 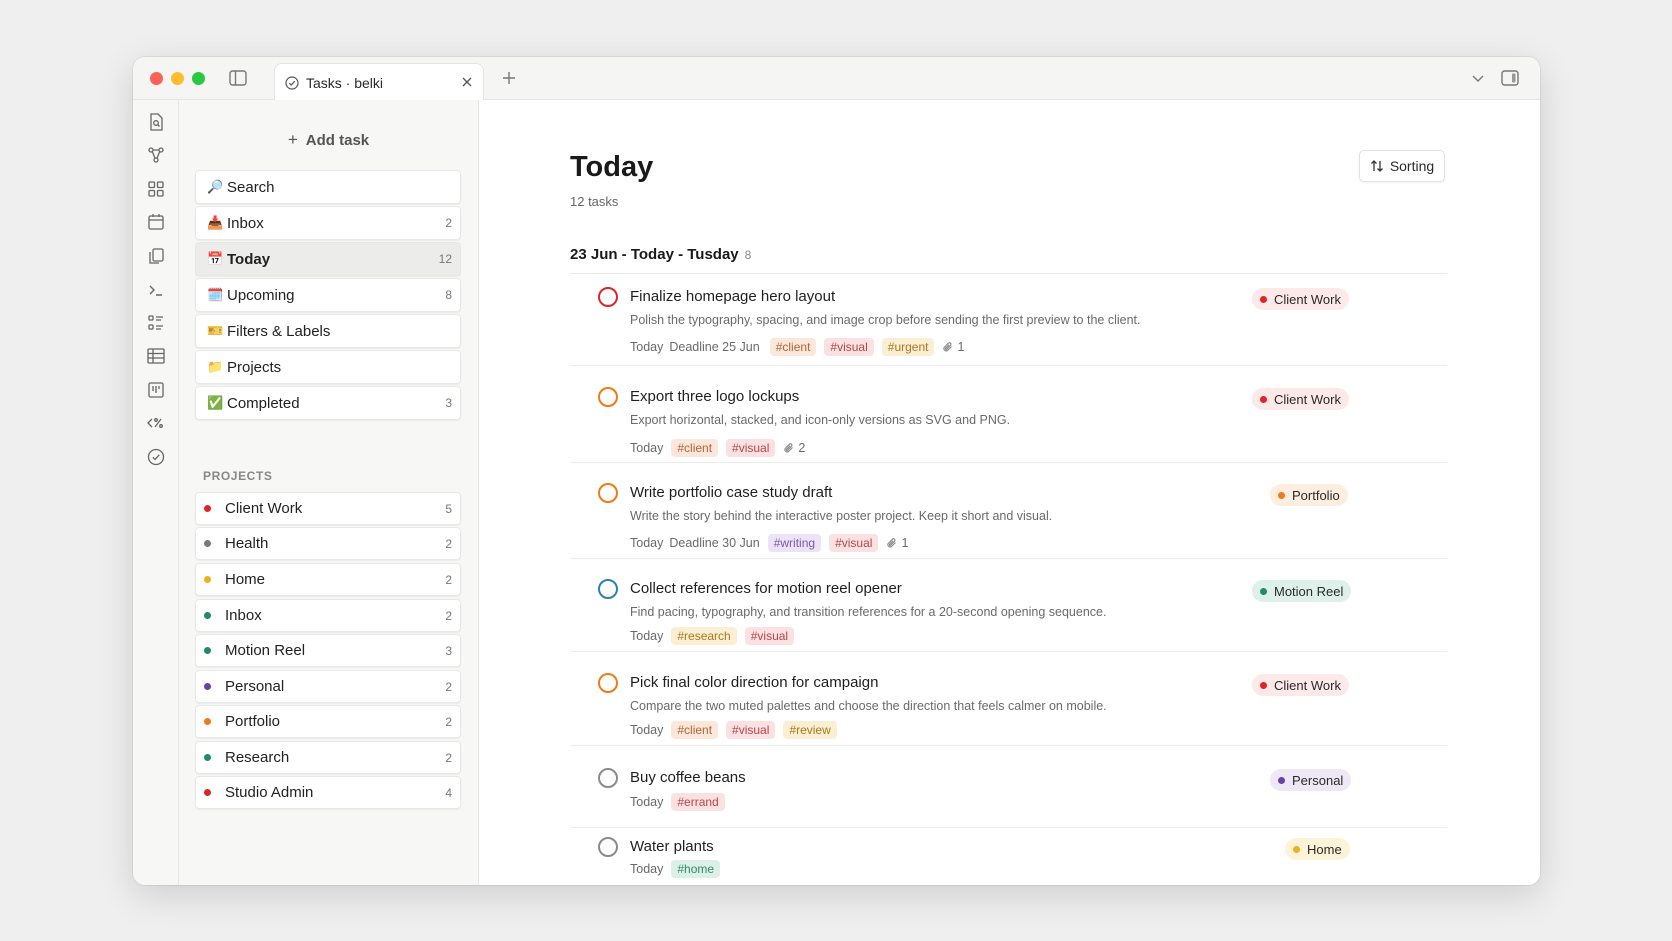 I want to click on project-badge: Personal, so click(x=1311, y=780).